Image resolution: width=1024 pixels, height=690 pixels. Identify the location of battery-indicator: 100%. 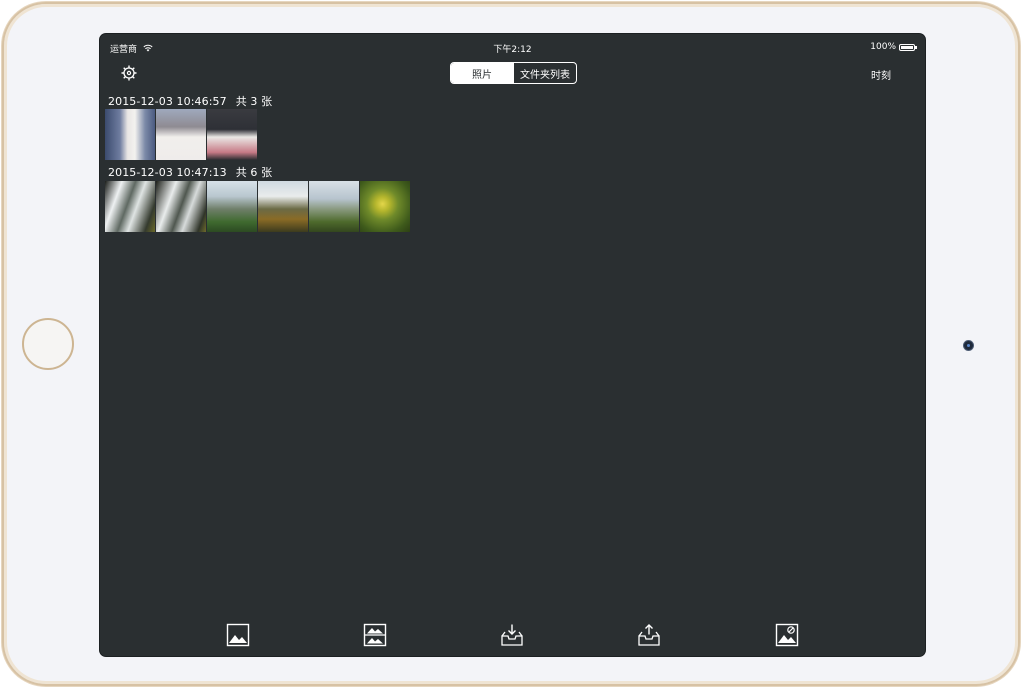
(893, 47).